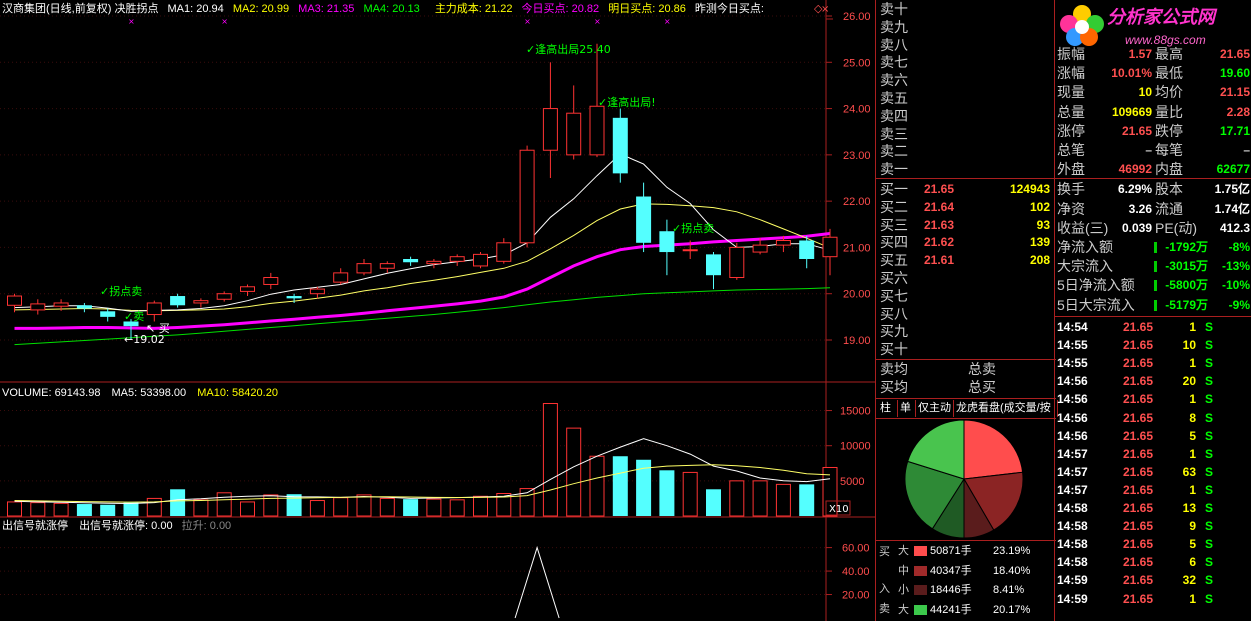 The width and height of the screenshot is (1251, 621). Describe the element at coordinates (1153, 381) in the screenshot. I see `trade-tick-row: 14:56 21.65 20 S` at that location.